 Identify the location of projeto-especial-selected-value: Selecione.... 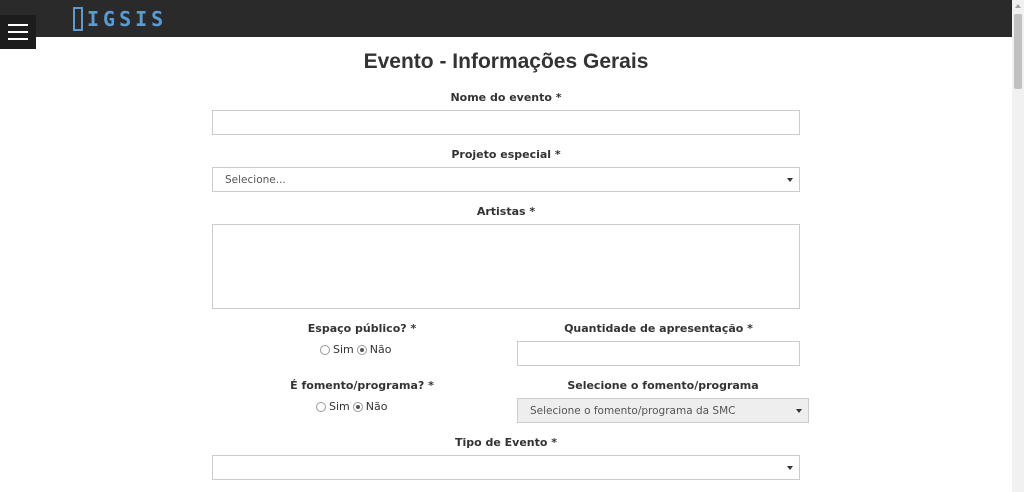
(255, 179).